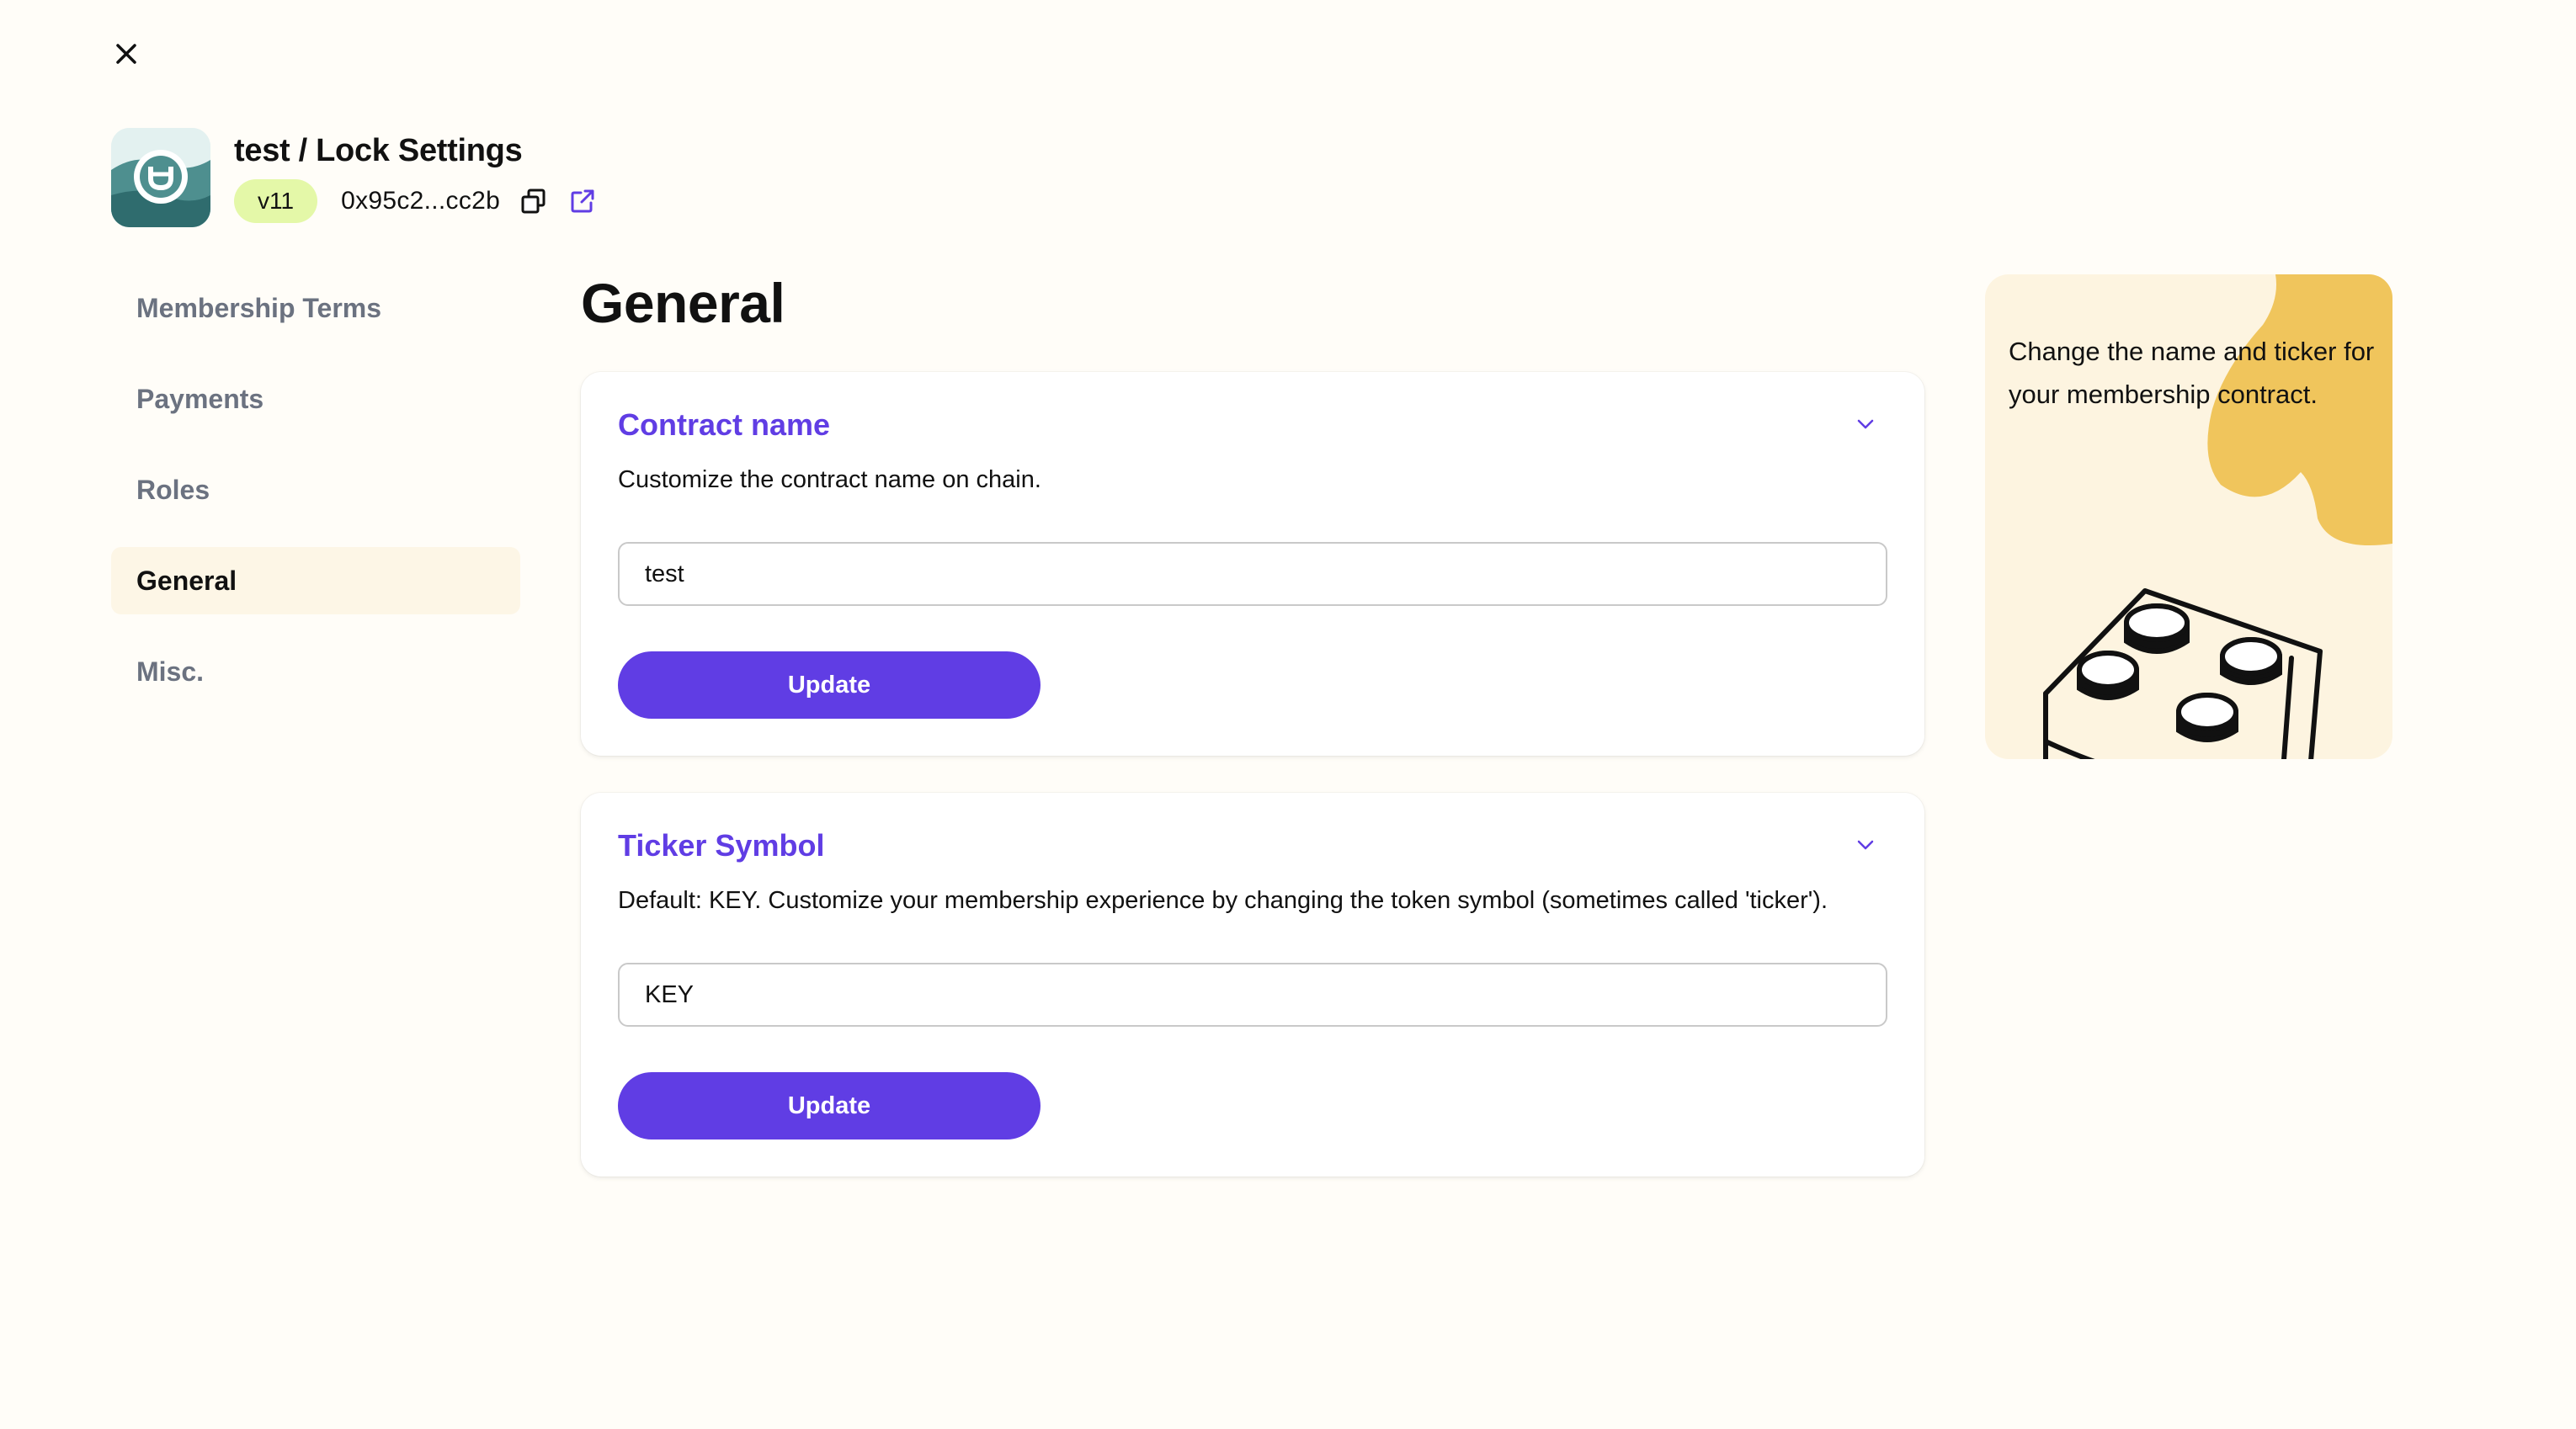  I want to click on close-button, so click(126, 54).